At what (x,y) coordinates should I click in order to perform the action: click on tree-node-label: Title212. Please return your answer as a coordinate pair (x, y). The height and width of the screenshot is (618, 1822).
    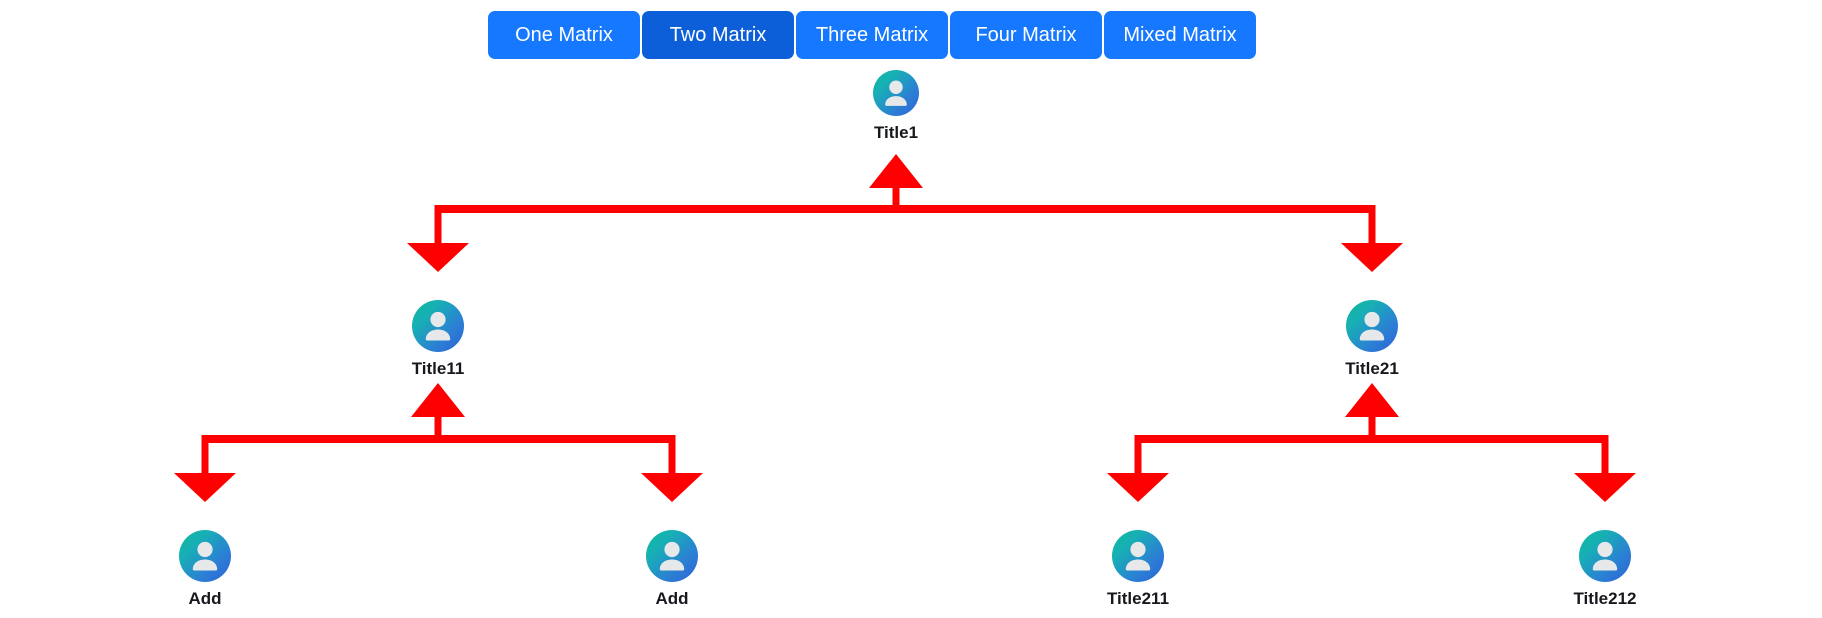
    Looking at the image, I should click on (1605, 598).